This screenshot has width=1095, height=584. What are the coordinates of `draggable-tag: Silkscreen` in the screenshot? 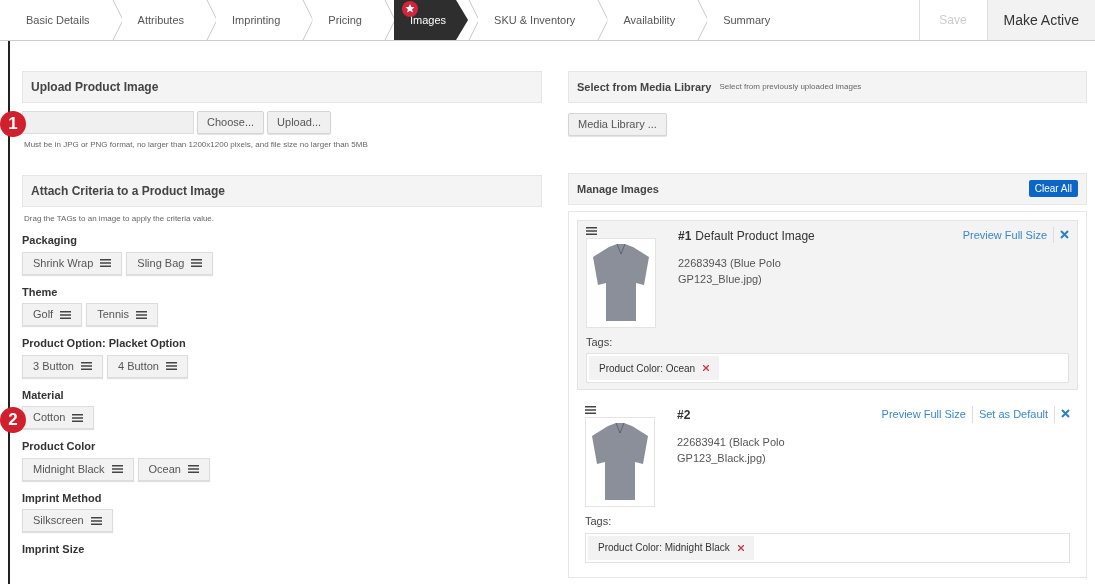 It's located at (67, 520).